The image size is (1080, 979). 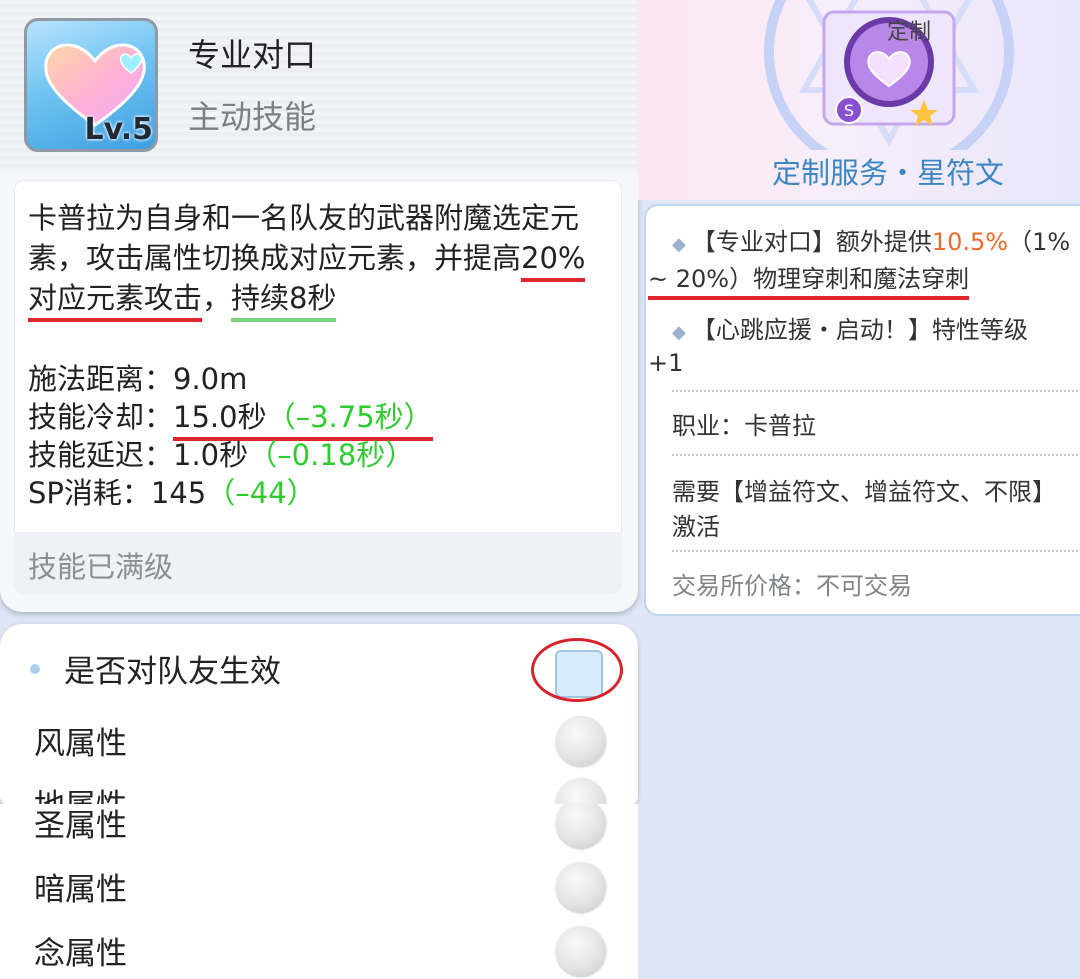 I want to click on svg-text: S, so click(x=849, y=110).